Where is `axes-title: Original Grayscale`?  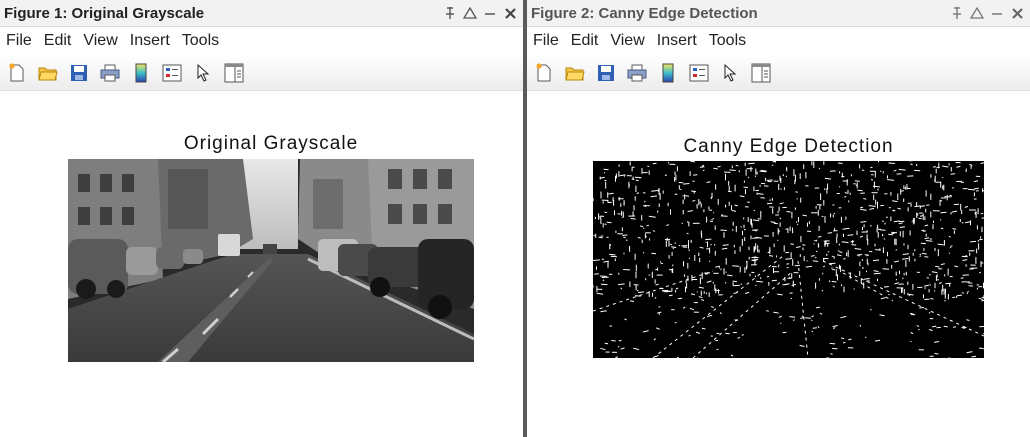
axes-title: Original Grayscale is located at coordinates (271, 143).